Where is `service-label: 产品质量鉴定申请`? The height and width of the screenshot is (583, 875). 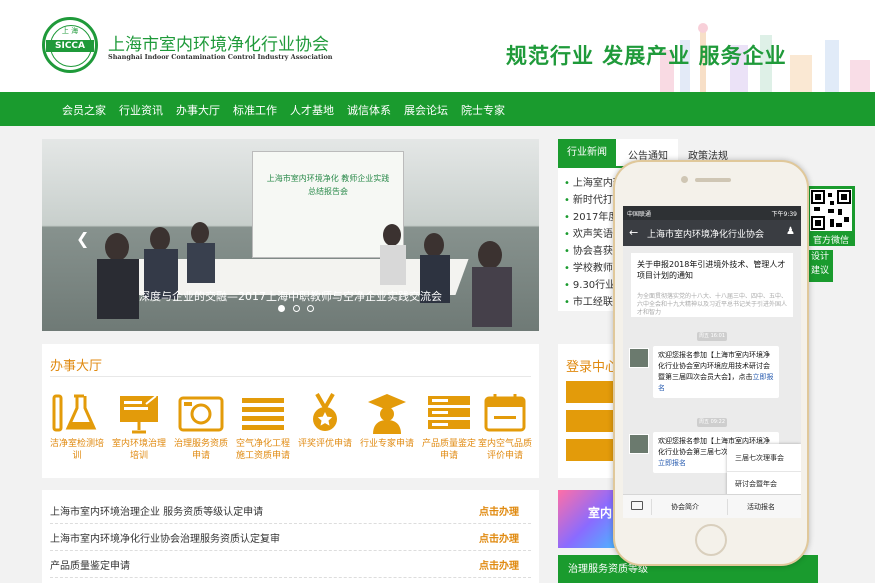 service-label: 产品质量鉴定申请 is located at coordinates (448, 450).